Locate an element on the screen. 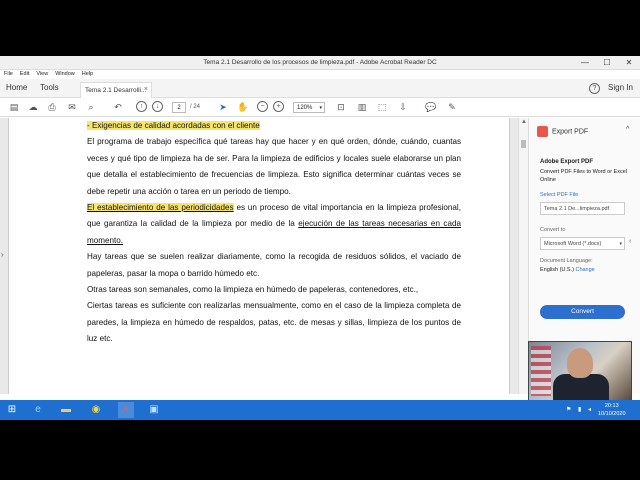 The image size is (640, 480). tools-tab: Tools is located at coordinates (49, 87).